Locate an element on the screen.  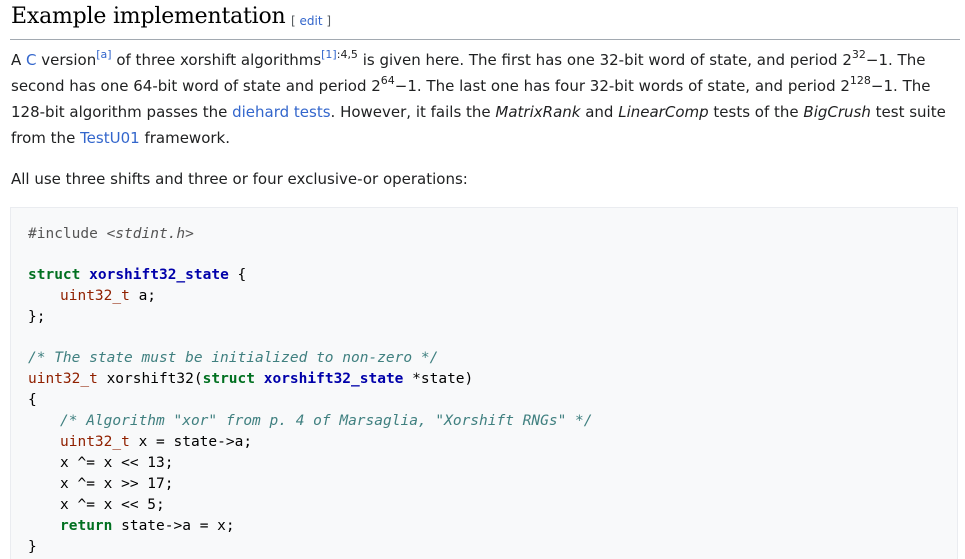
code-line-9: { is located at coordinates (32, 400).